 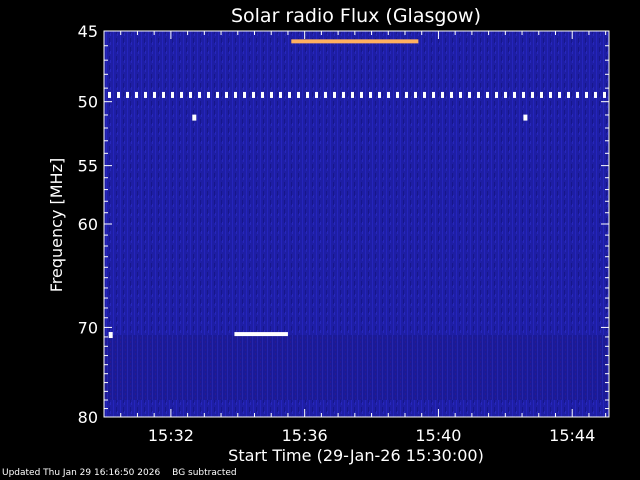 I want to click on x-tick-label: 15:44, so click(x=572, y=435).